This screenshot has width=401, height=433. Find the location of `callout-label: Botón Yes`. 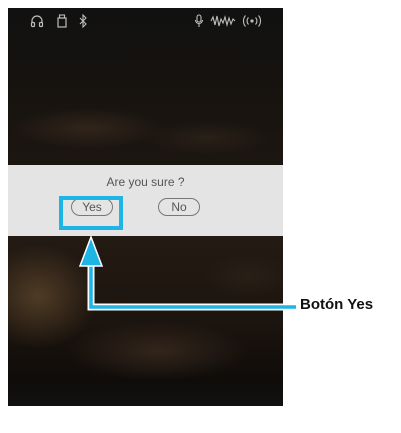

callout-label: Botón Yes is located at coordinates (337, 304).